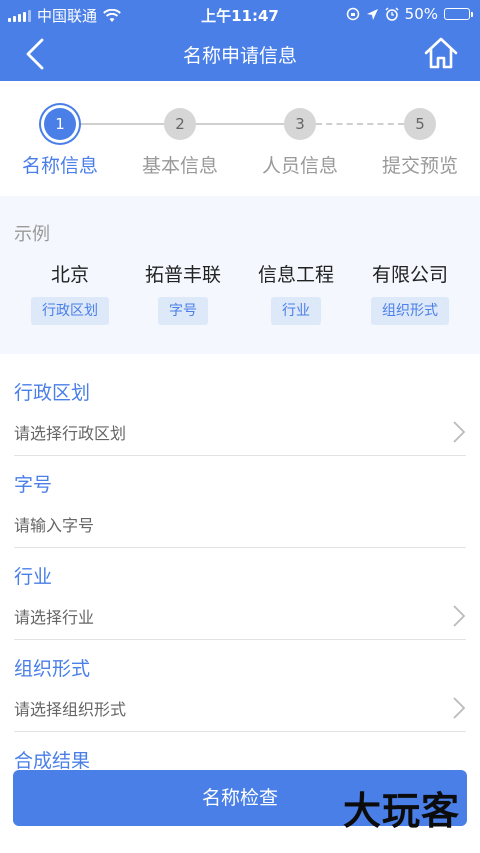 Image resolution: width=480 pixels, height=853 pixels. What do you see at coordinates (70, 432) in the screenshot?
I see `region-select: 请选择行政区划` at bounding box center [70, 432].